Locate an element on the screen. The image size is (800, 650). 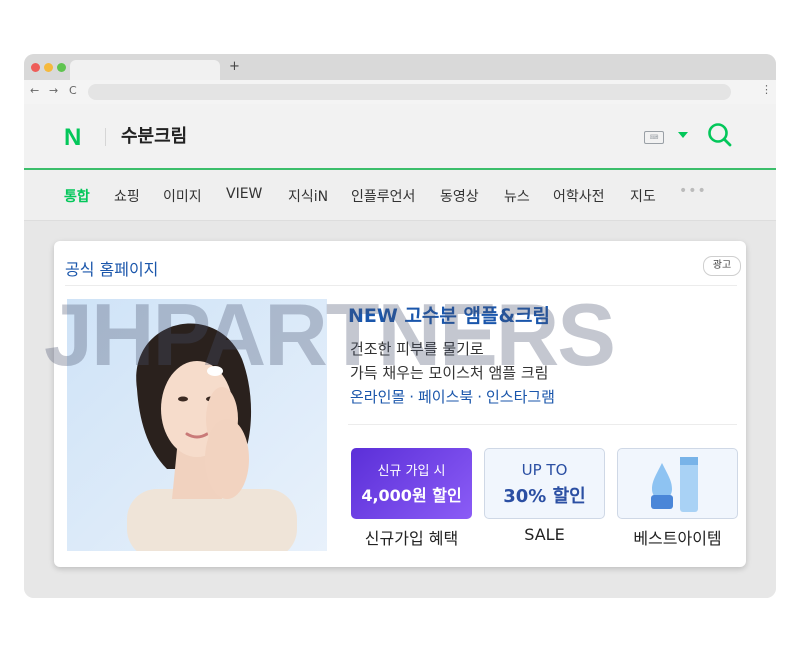
tile-signup-line1: 신규 가입 시 is located at coordinates (411, 471).